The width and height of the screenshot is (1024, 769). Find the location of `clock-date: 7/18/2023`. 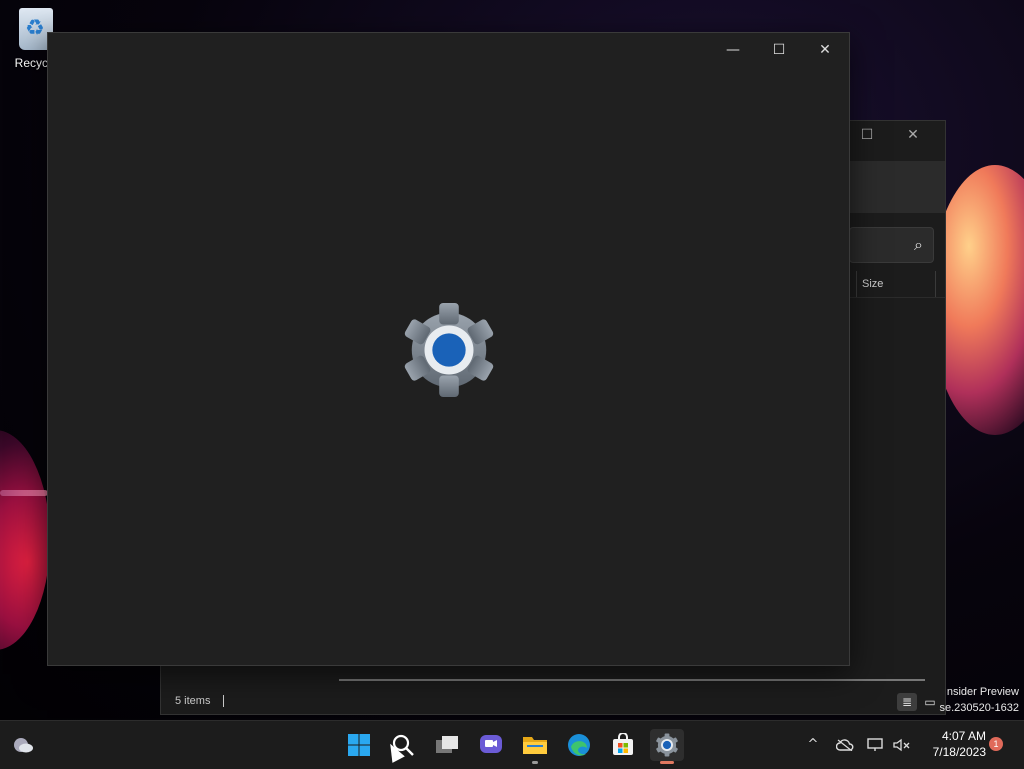

clock-date: 7/18/2023 is located at coordinates (959, 752).